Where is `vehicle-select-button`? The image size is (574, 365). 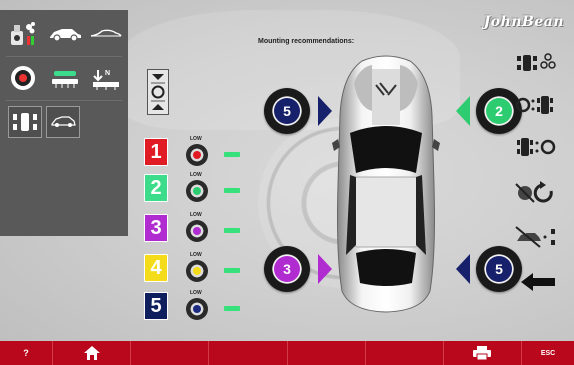 vehicle-select-button is located at coordinates (63, 122).